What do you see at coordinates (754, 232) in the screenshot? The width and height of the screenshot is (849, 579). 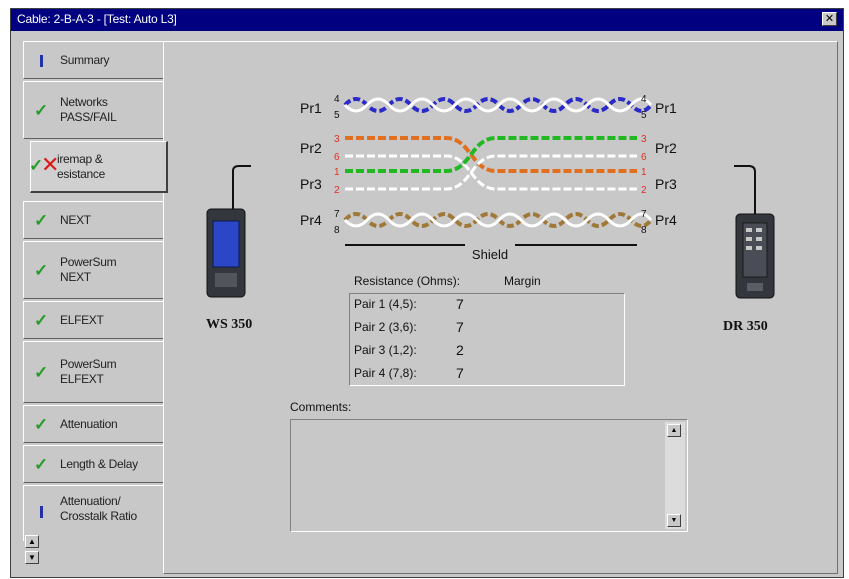 I see `dr350-device-icon` at bounding box center [754, 232].